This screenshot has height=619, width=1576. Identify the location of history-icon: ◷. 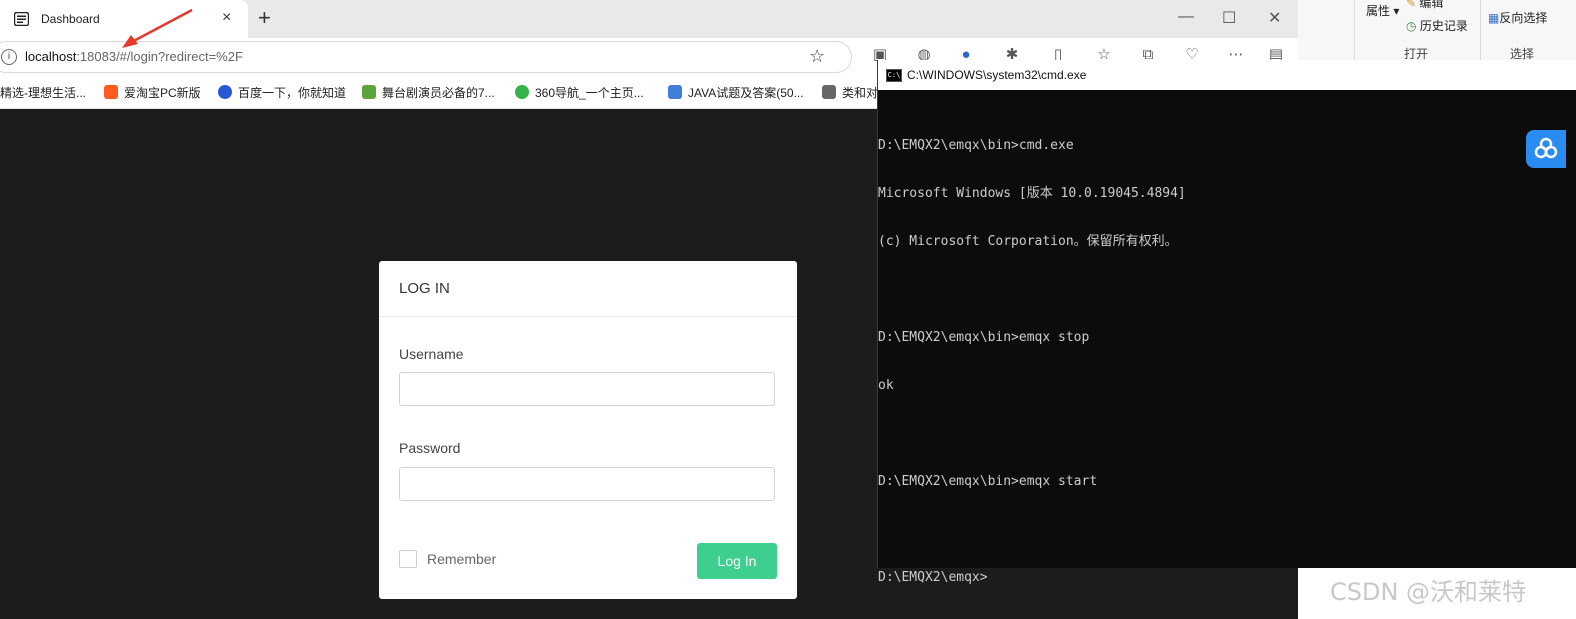
(1411, 26).